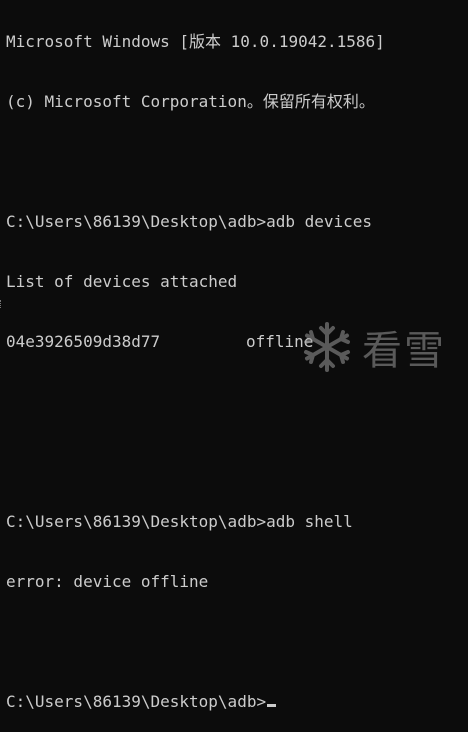 The height and width of the screenshot is (732, 468). Describe the element at coordinates (327, 347) in the screenshot. I see `snowflake-icon` at that location.